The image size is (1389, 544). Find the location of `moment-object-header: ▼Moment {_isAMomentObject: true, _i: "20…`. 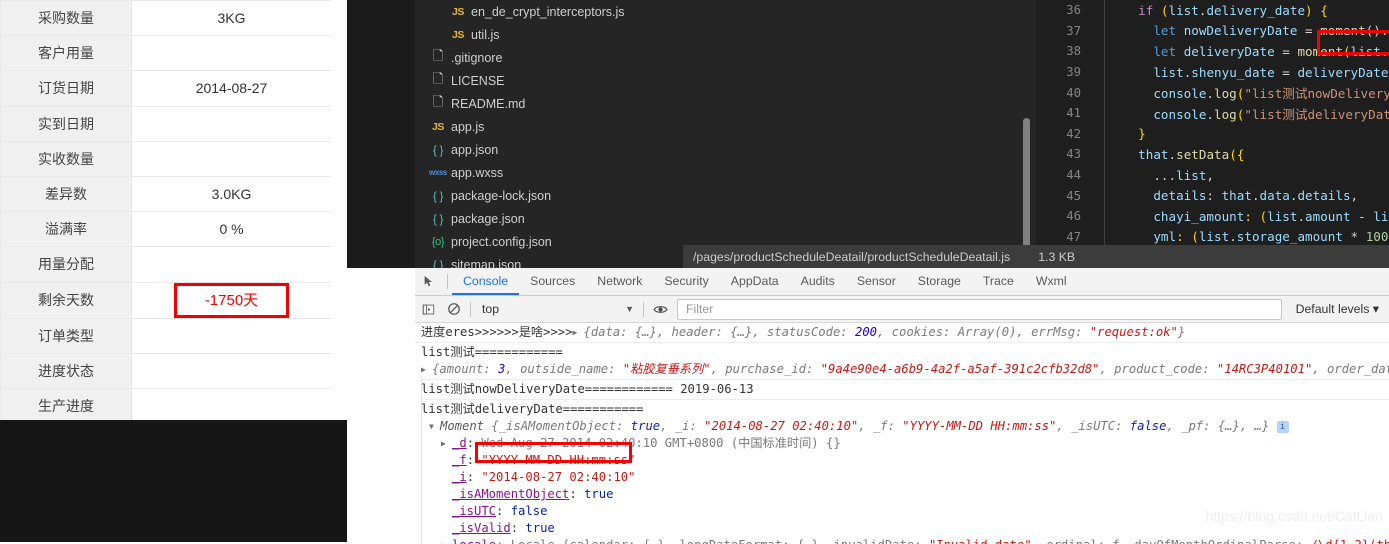

moment-object-header: ▼Moment {_isAMomentObject: true, _i: "20… is located at coordinates (905, 426).